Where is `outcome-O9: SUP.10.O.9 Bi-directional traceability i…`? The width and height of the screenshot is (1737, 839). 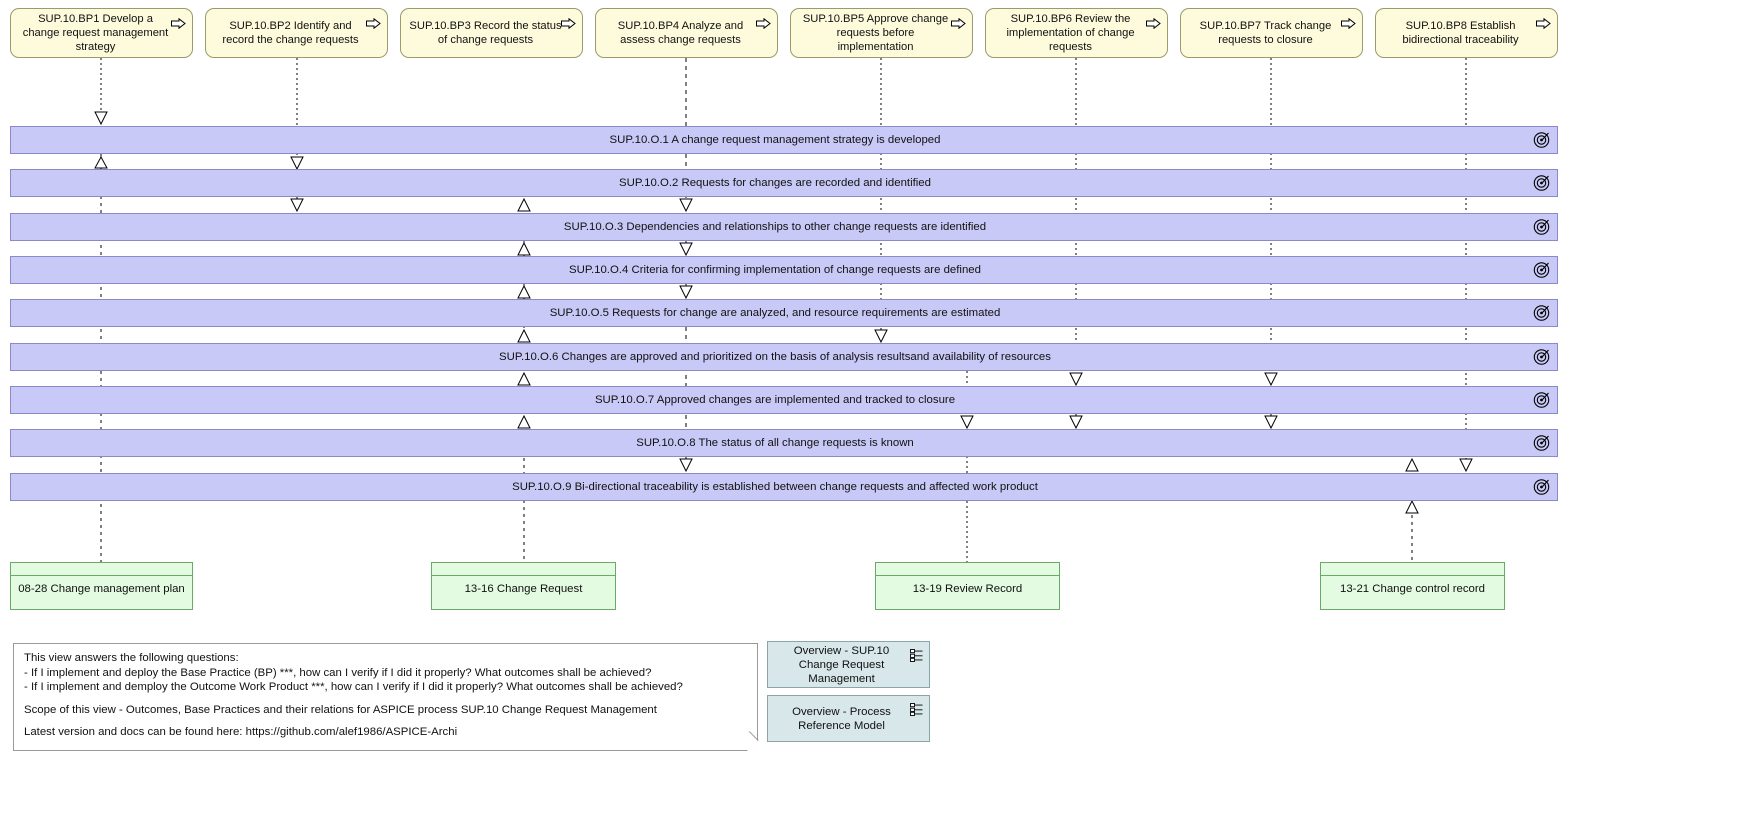
outcome-O9: SUP.10.O.9 Bi-directional traceability i… is located at coordinates (784, 487).